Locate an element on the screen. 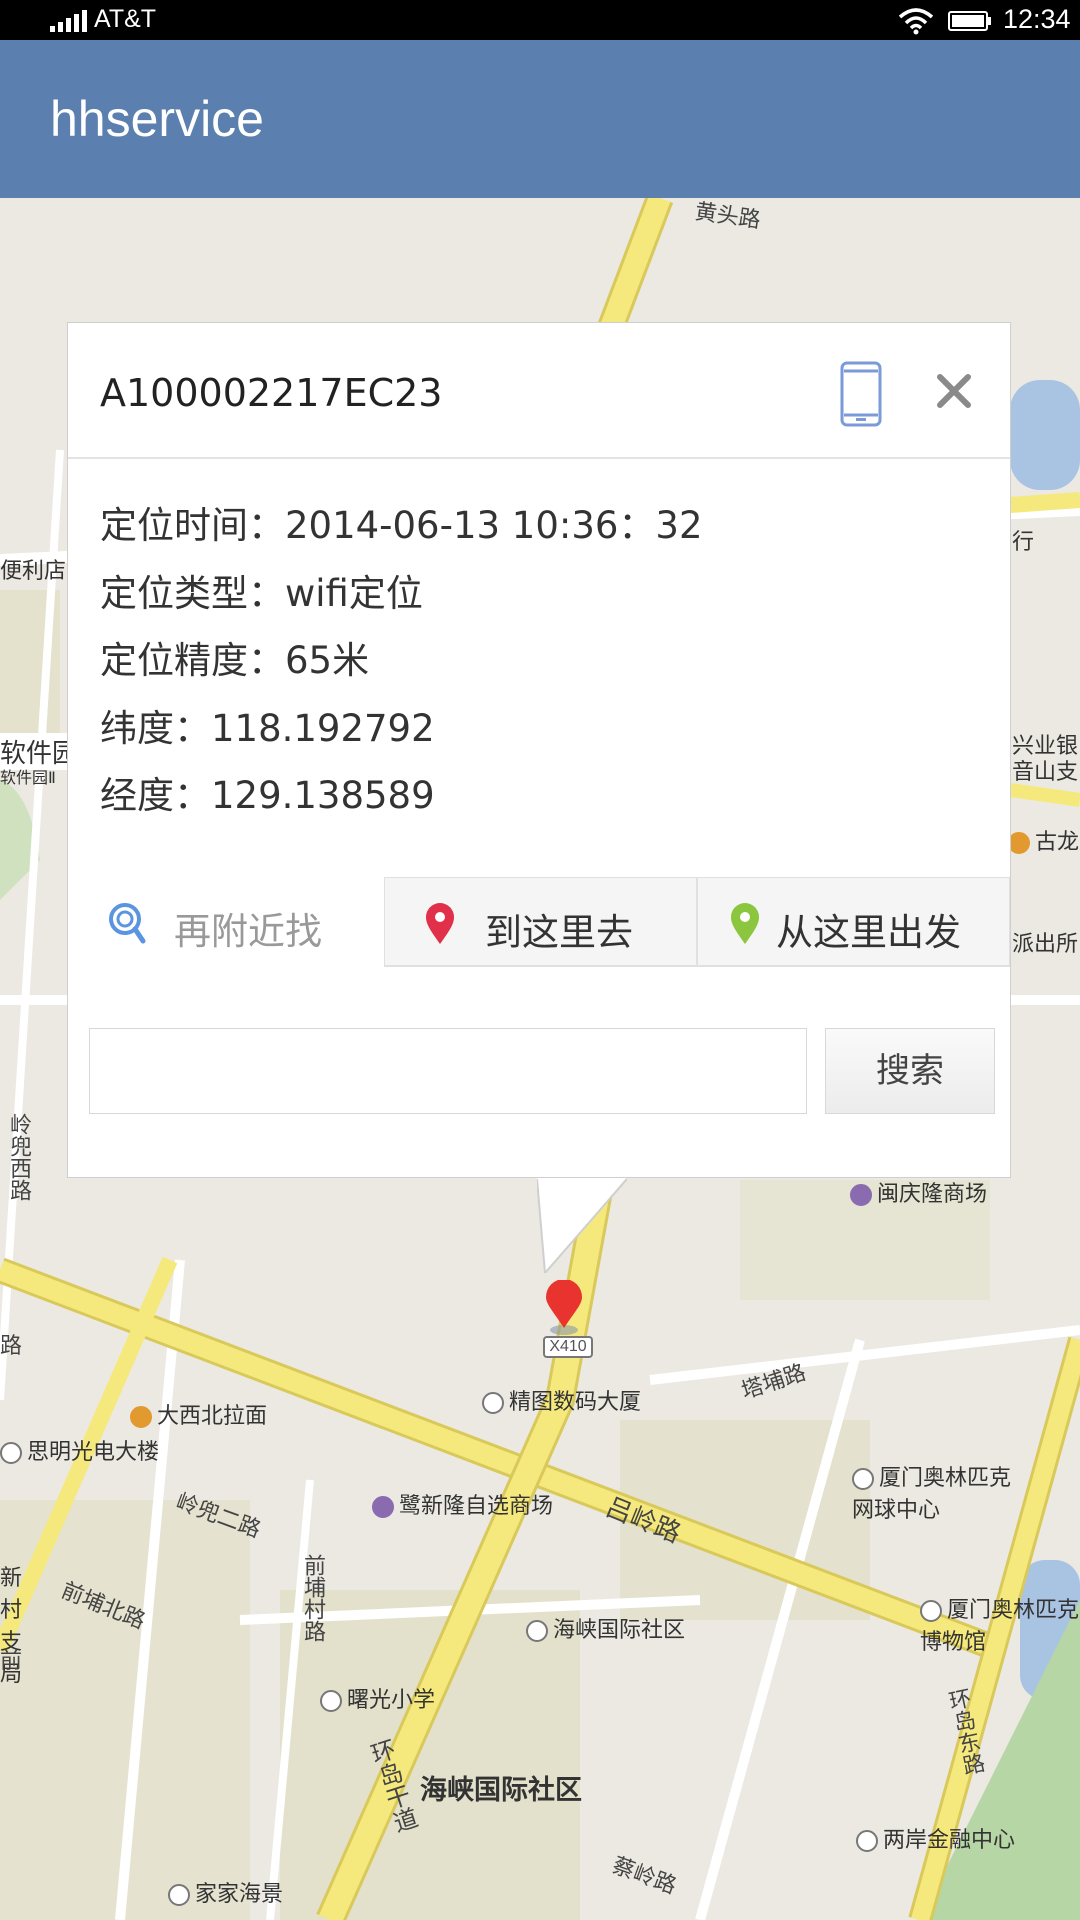 This screenshot has height=1920, width=1080. search-button: 搜索 is located at coordinates (910, 1071).